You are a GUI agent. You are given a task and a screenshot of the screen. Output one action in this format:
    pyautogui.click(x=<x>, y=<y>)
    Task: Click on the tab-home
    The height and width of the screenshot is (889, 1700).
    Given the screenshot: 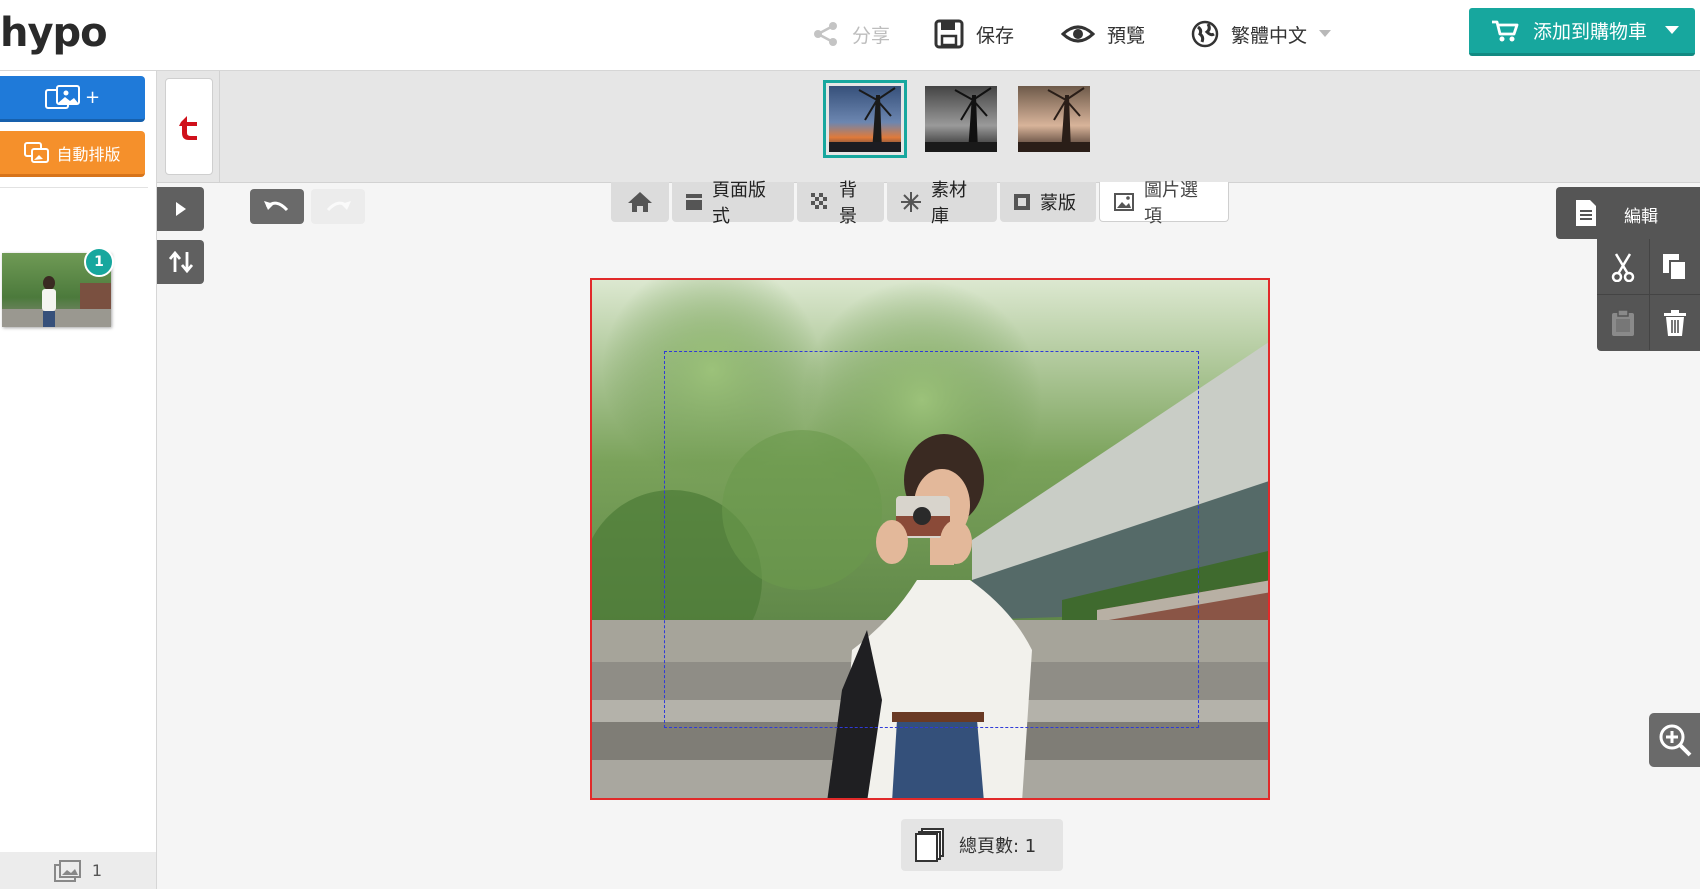 What is the action you would take?
    pyautogui.click(x=640, y=202)
    